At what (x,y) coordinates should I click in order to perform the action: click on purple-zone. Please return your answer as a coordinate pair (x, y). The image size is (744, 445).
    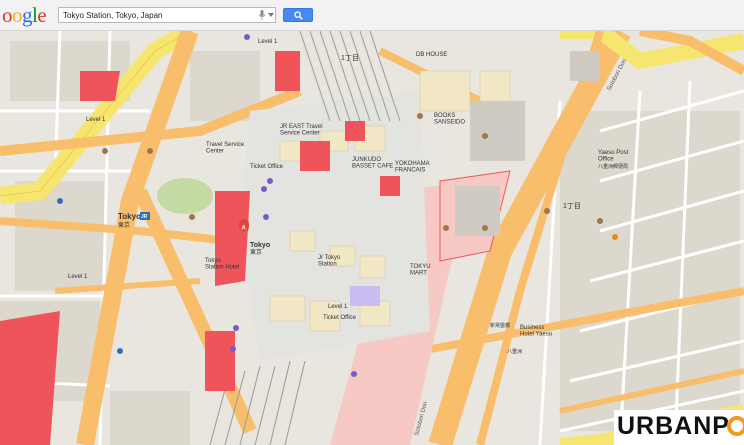
    Looking at the image, I should click on (365, 296).